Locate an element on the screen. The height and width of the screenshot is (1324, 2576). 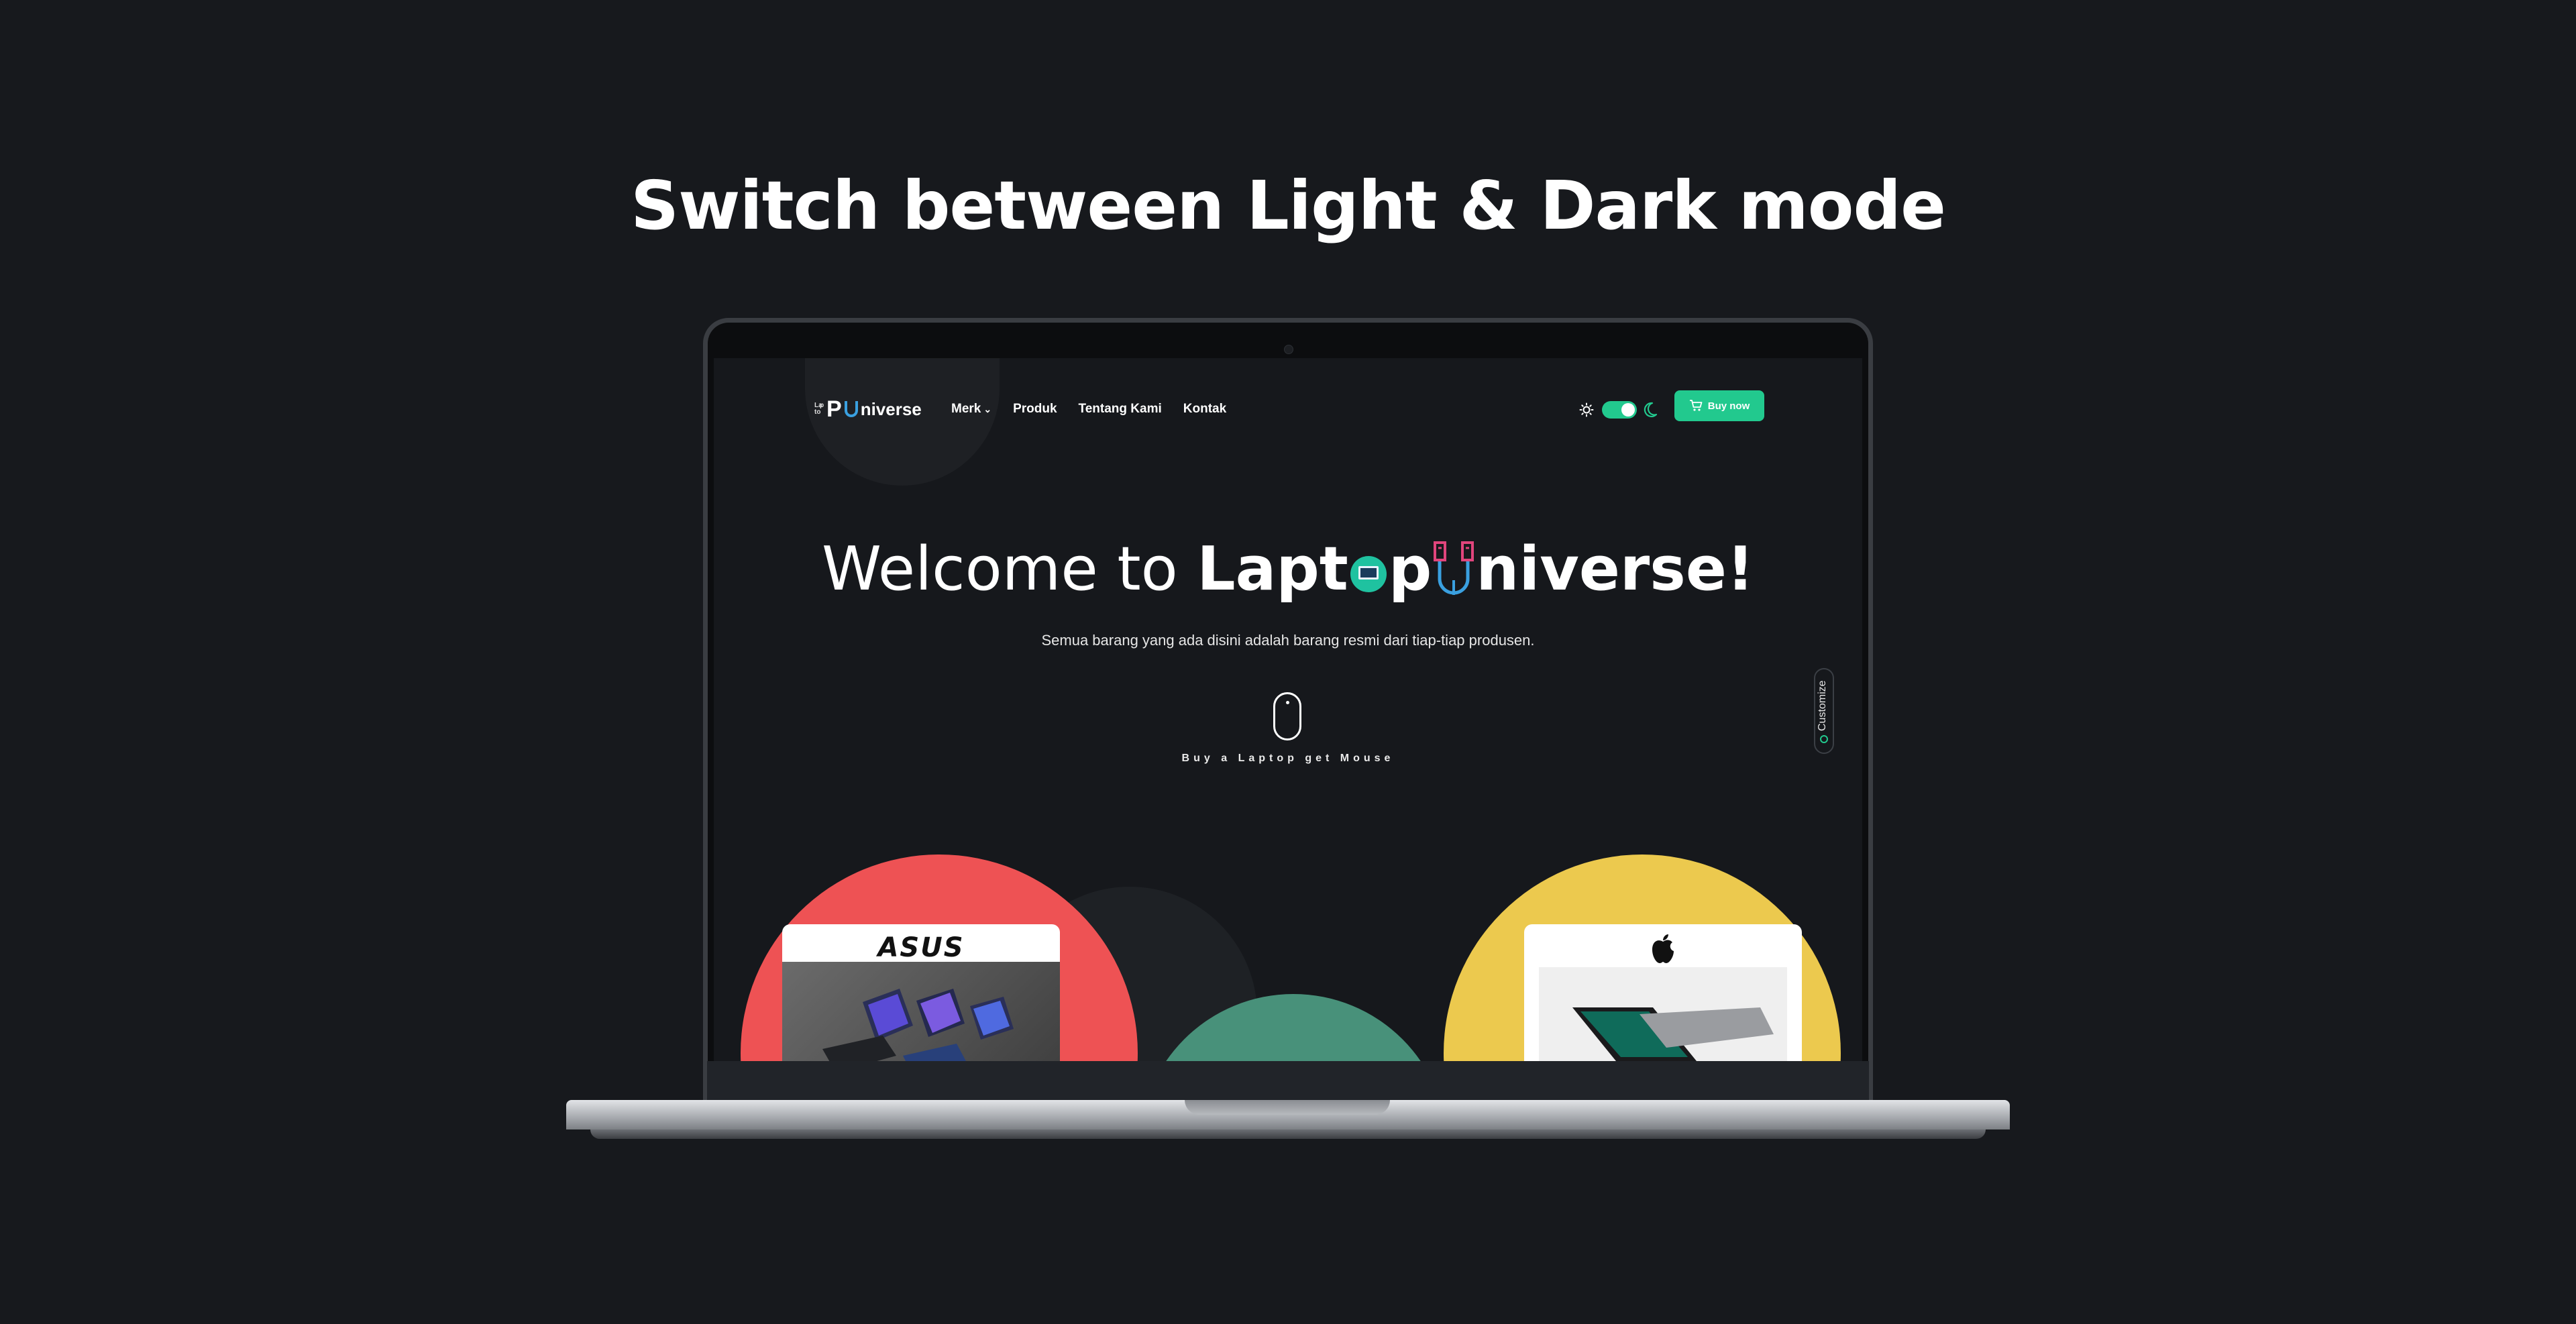
customize-button: Customize is located at coordinates (1824, 711).